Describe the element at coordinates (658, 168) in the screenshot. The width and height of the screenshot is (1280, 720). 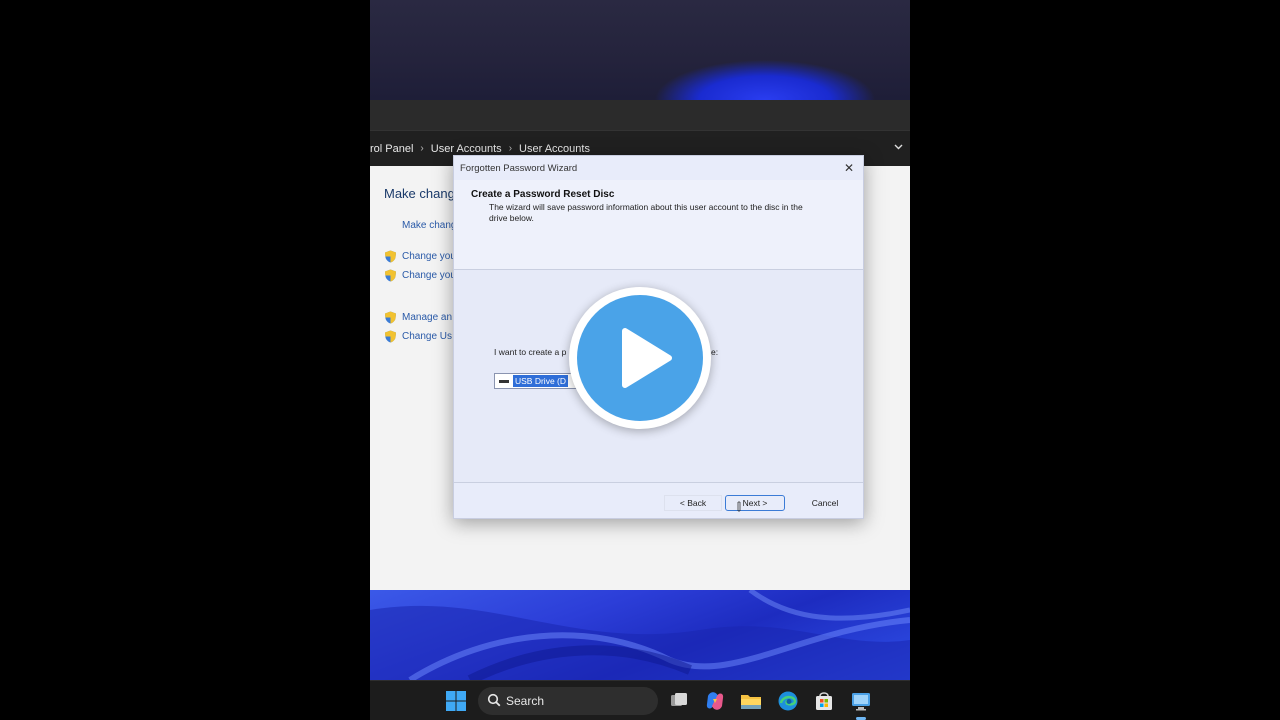
I see `dialog-title-bar: Forgotten Password Wizard ✕` at that location.